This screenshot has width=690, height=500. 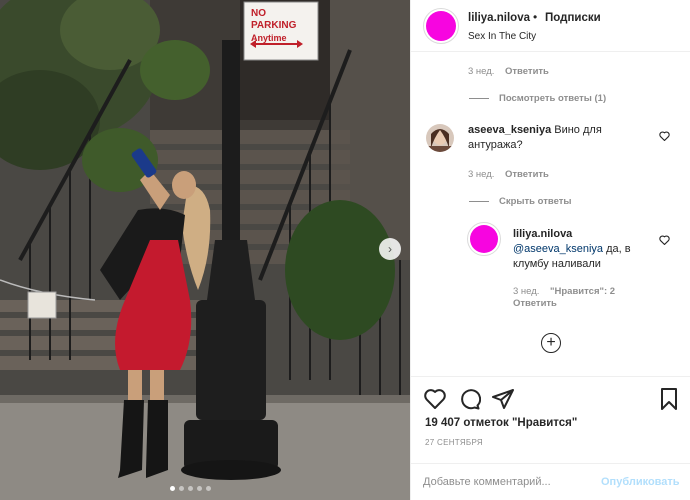 I want to click on commenter-username: aseeva_kseniya, so click(x=509, y=130).